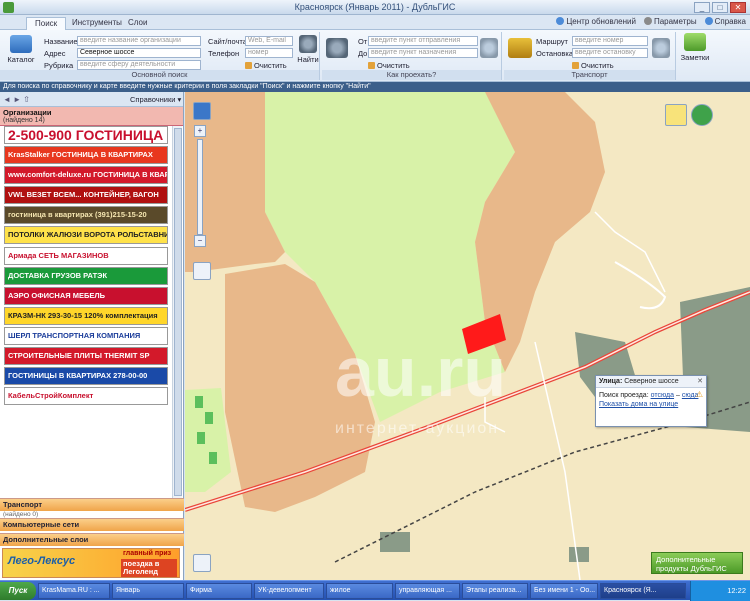 Image resolution: width=750 pixels, height=601 pixels. Describe the element at coordinates (662, 395) in the screenshot. I see `route-from-link: отсюда` at that location.